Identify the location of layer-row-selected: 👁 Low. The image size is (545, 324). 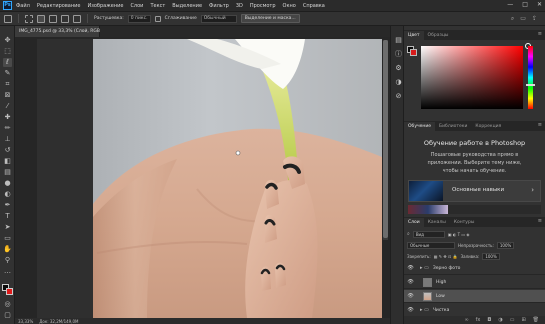
(474, 296).